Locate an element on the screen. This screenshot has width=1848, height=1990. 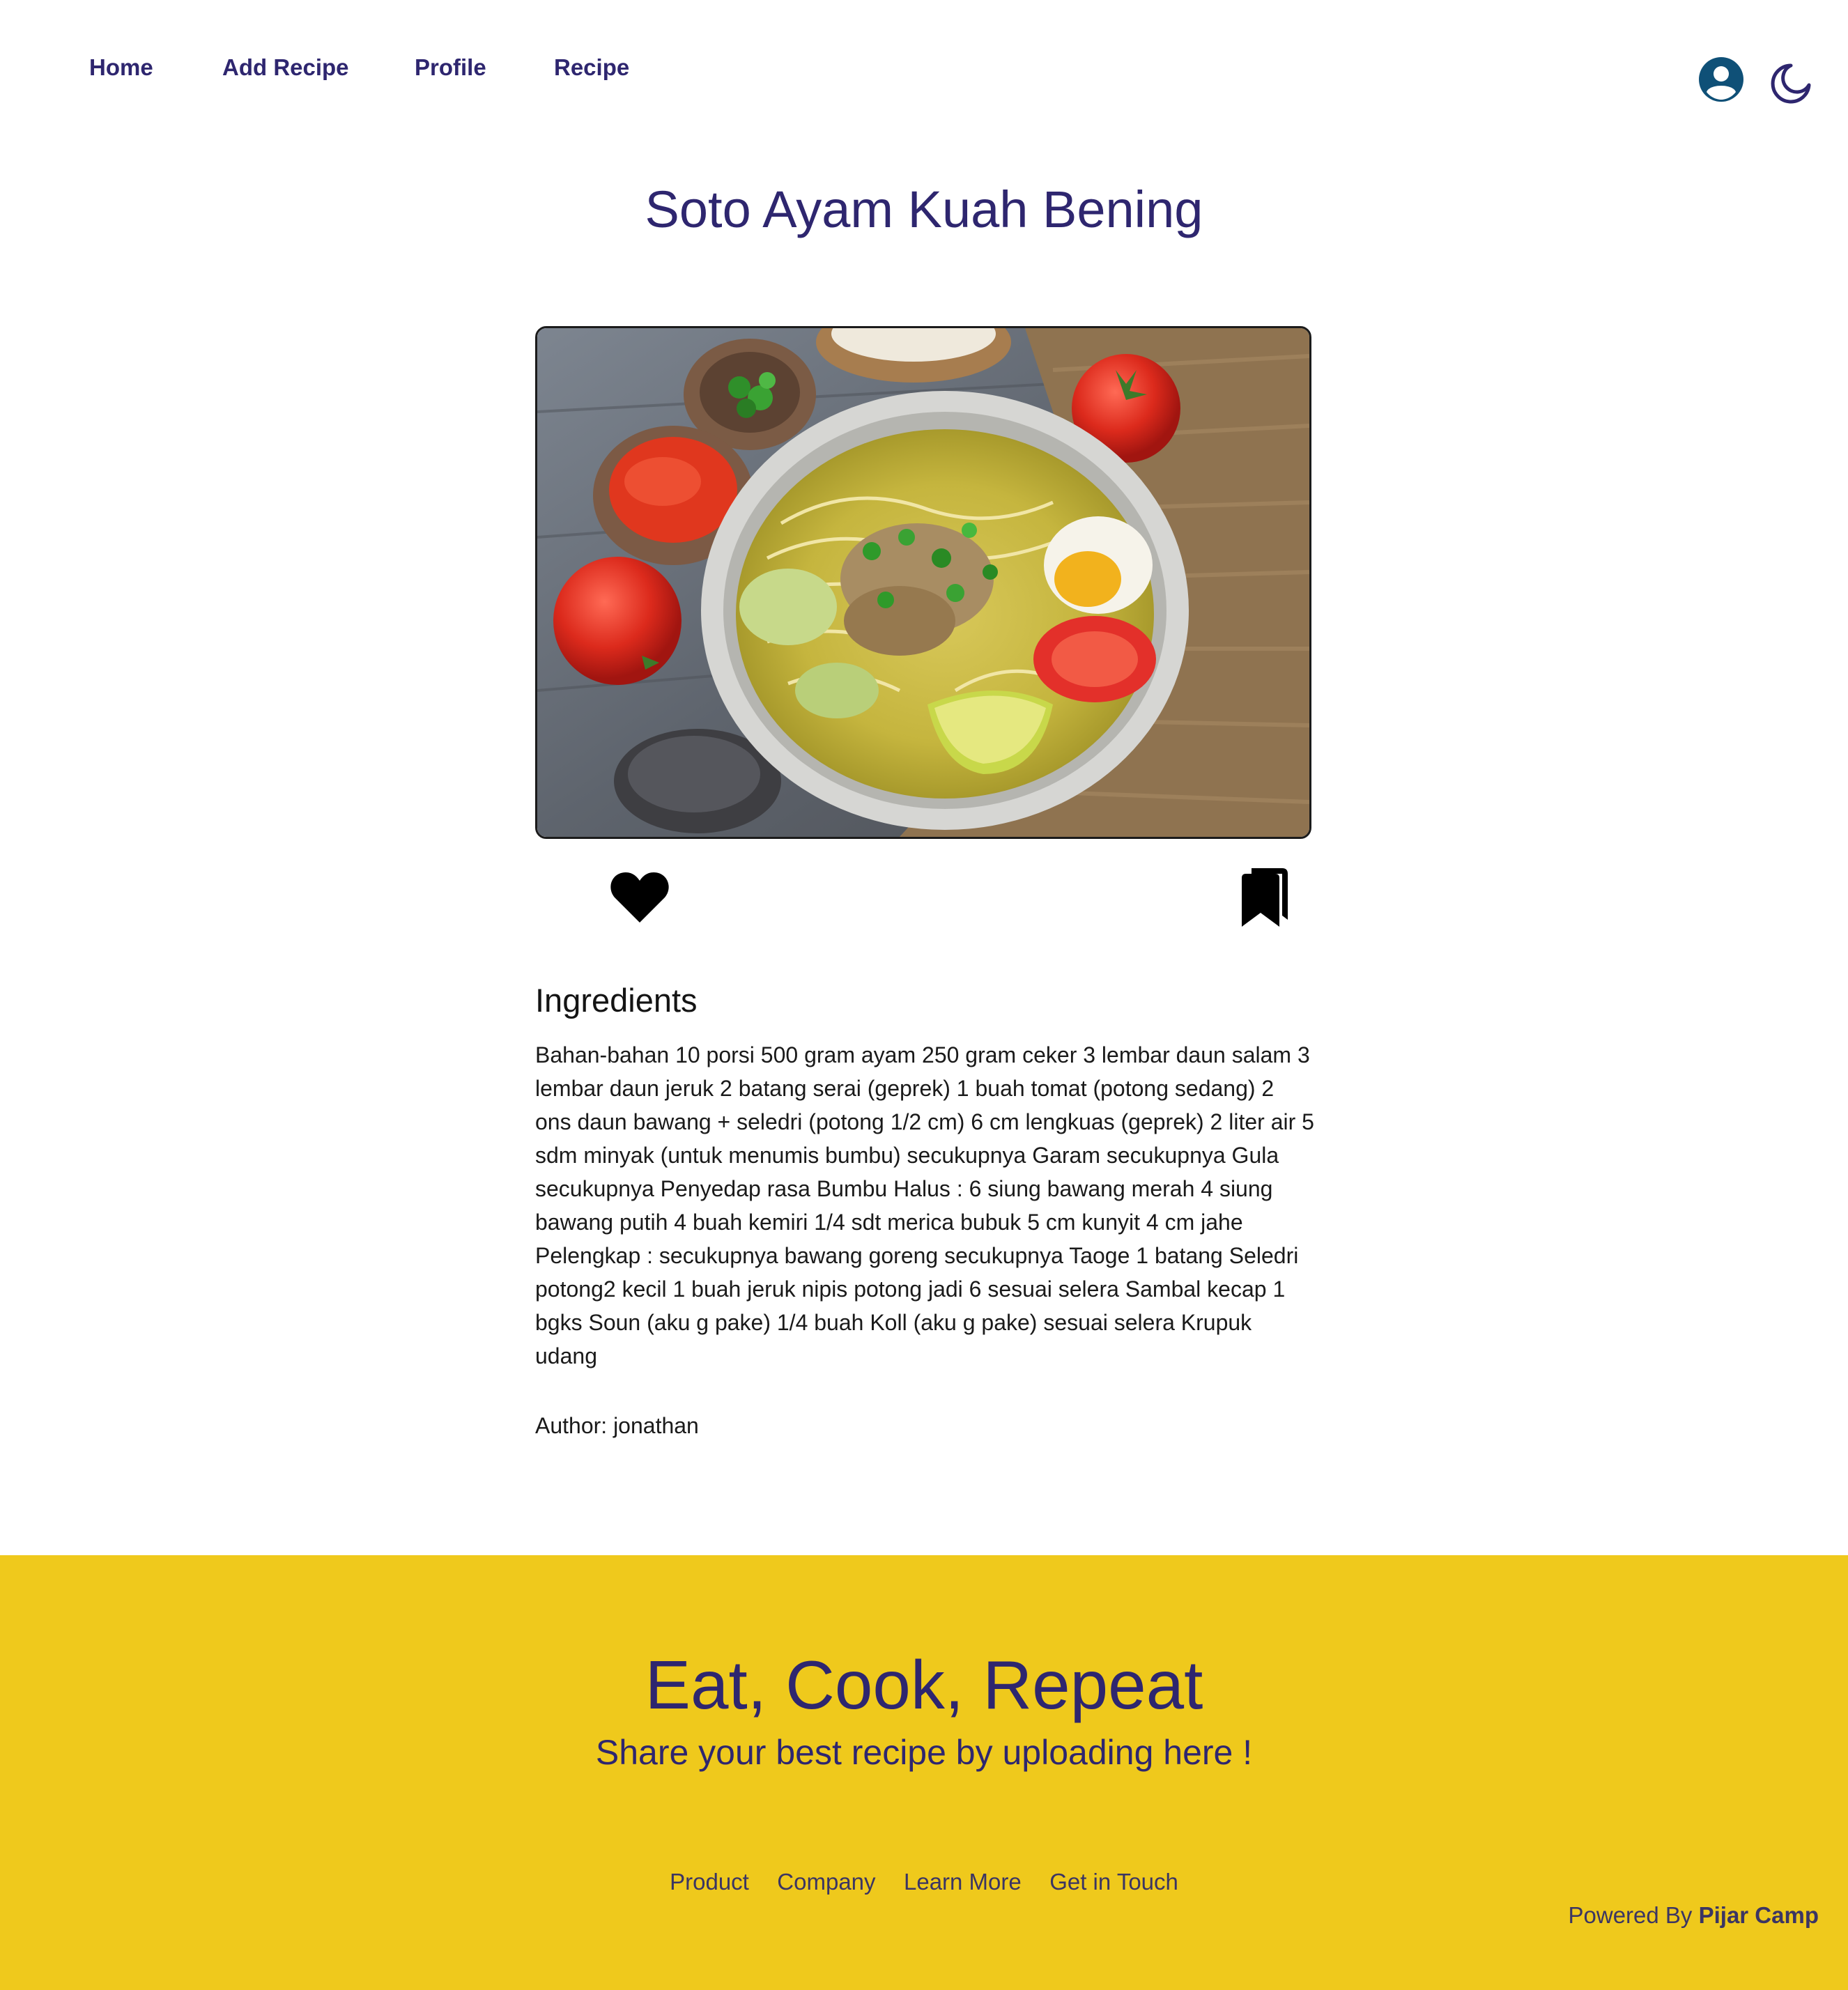
nav-recipe-link: Recipe is located at coordinates (591, 67).